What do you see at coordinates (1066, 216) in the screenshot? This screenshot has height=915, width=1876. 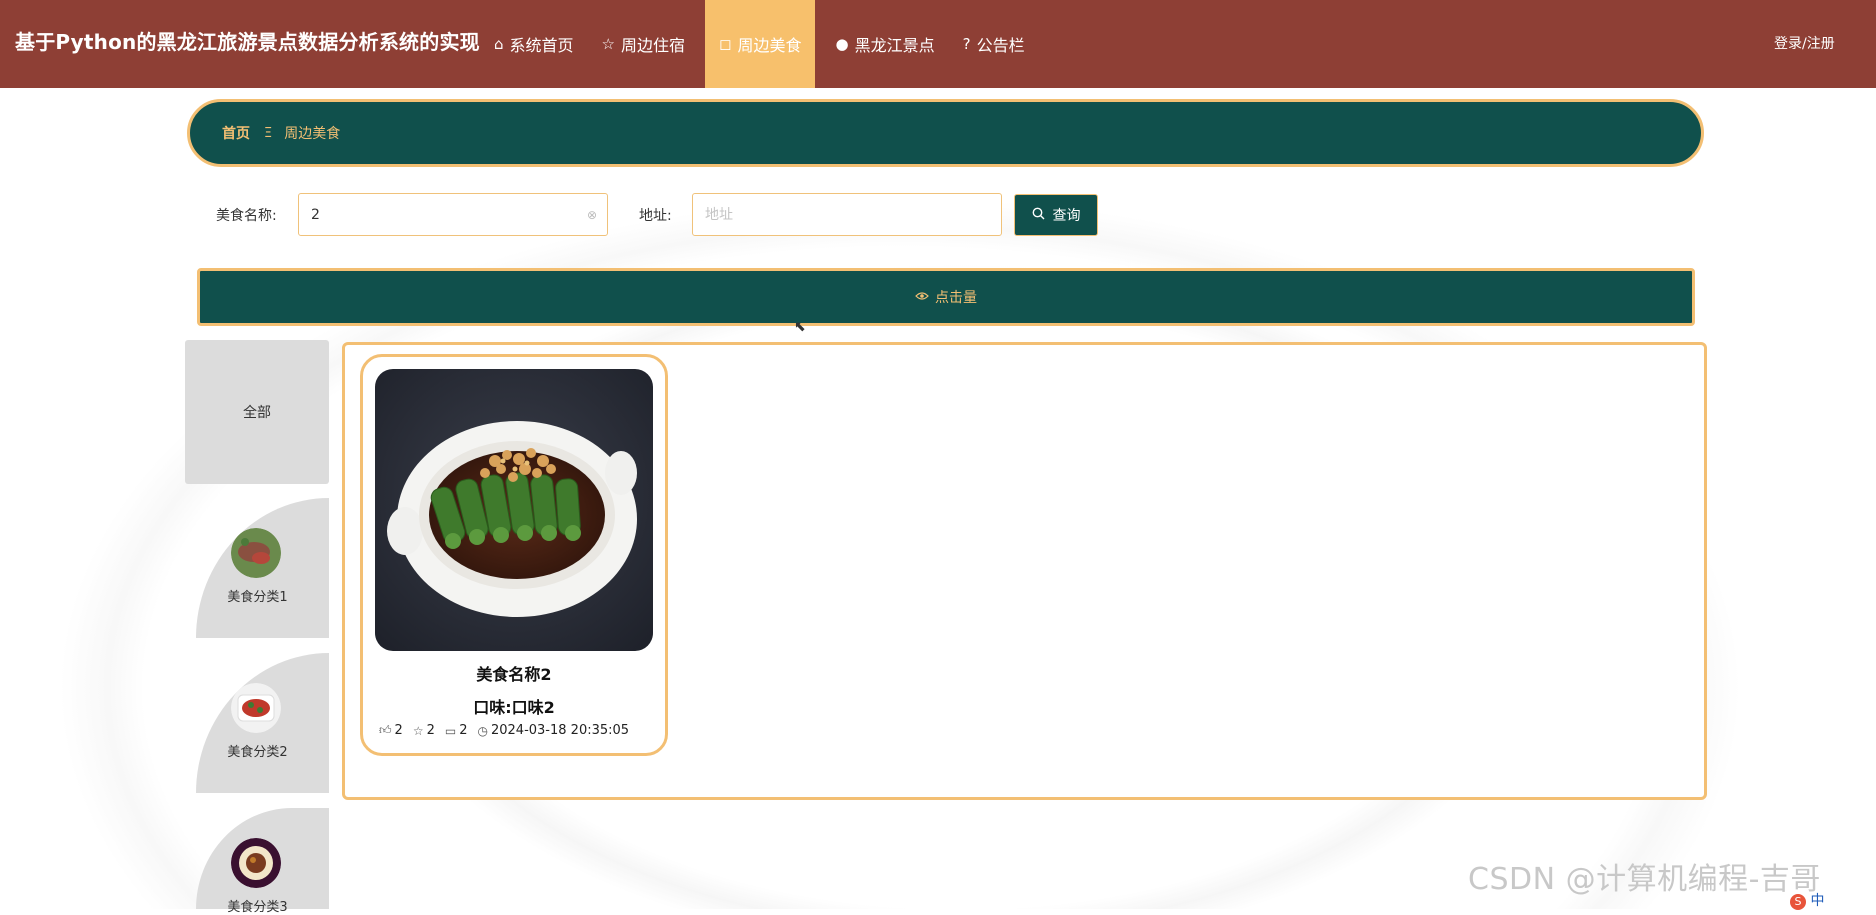 I see `search-button-label: 查询` at bounding box center [1066, 216].